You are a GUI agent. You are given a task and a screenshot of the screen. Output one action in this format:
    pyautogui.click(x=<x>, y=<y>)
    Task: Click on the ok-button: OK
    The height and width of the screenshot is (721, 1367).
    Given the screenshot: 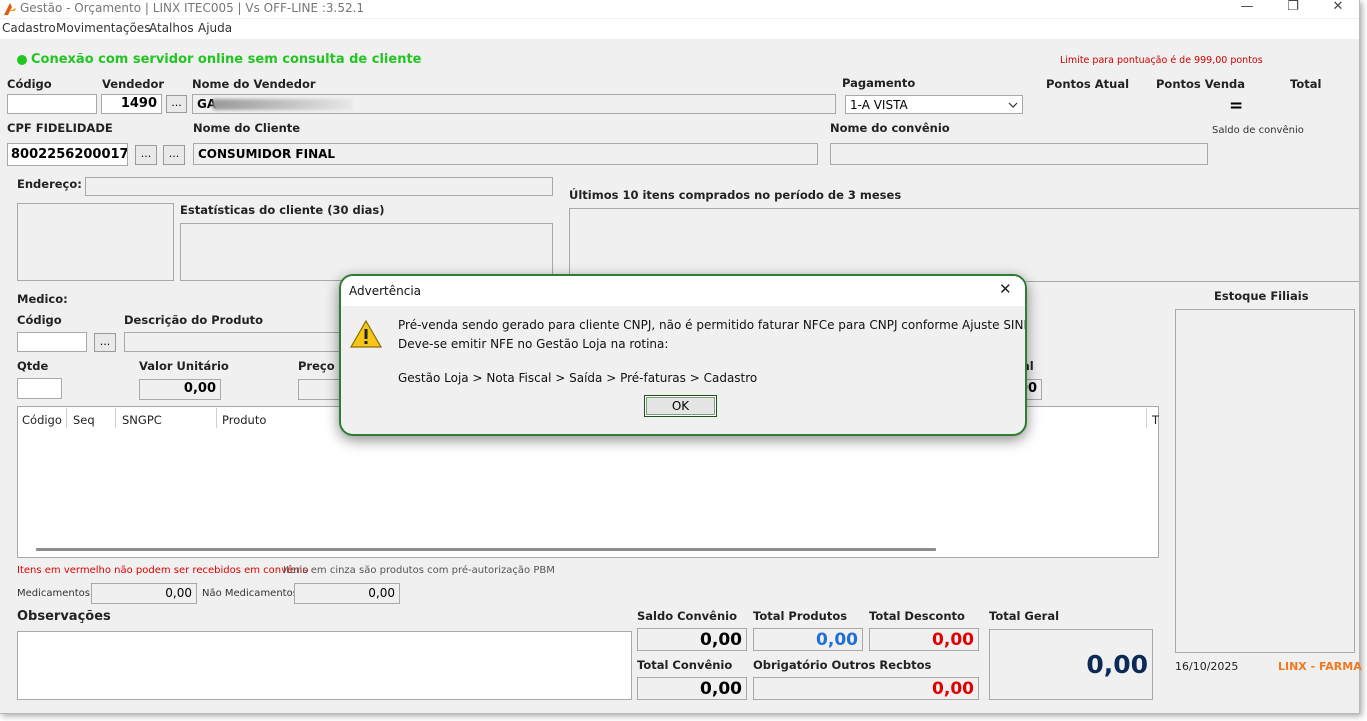 What is the action you would take?
    pyautogui.click(x=680, y=406)
    